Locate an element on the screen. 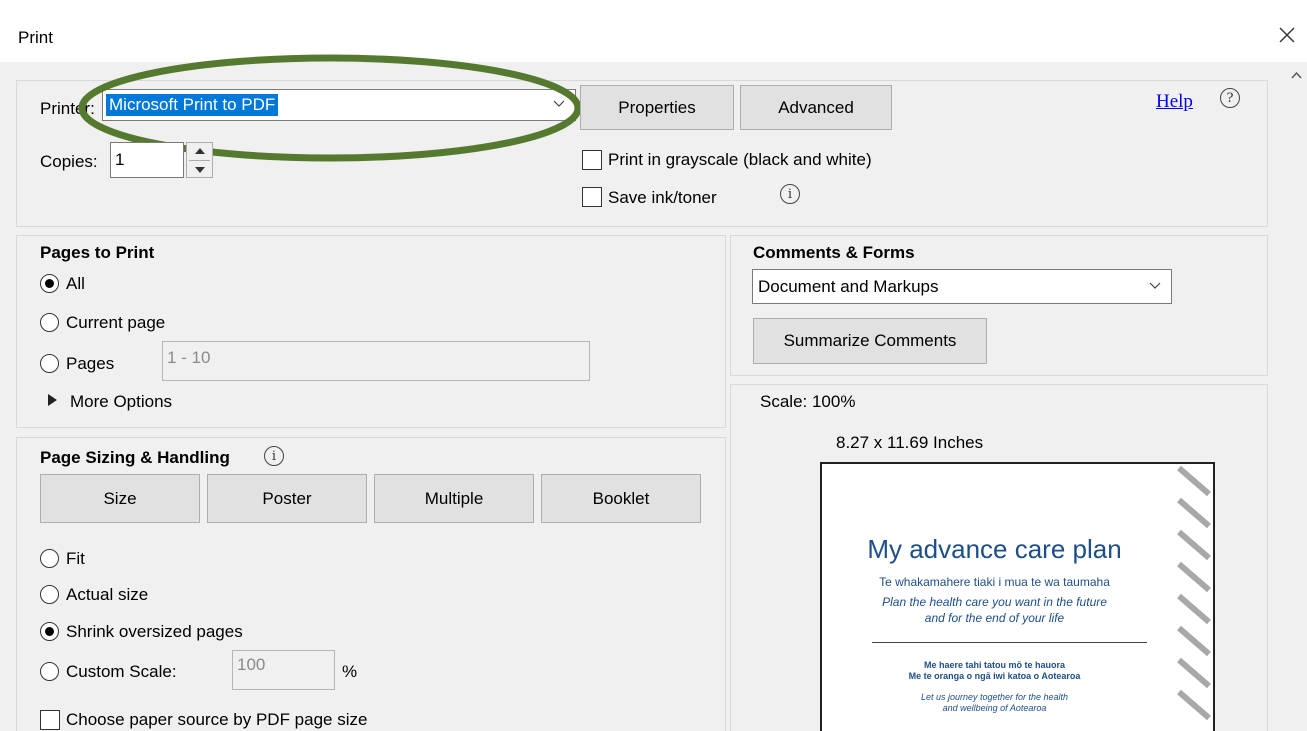 The height and width of the screenshot is (731, 1307). preview-doc-tagline-2: and for the end of your life is located at coordinates (994, 618).